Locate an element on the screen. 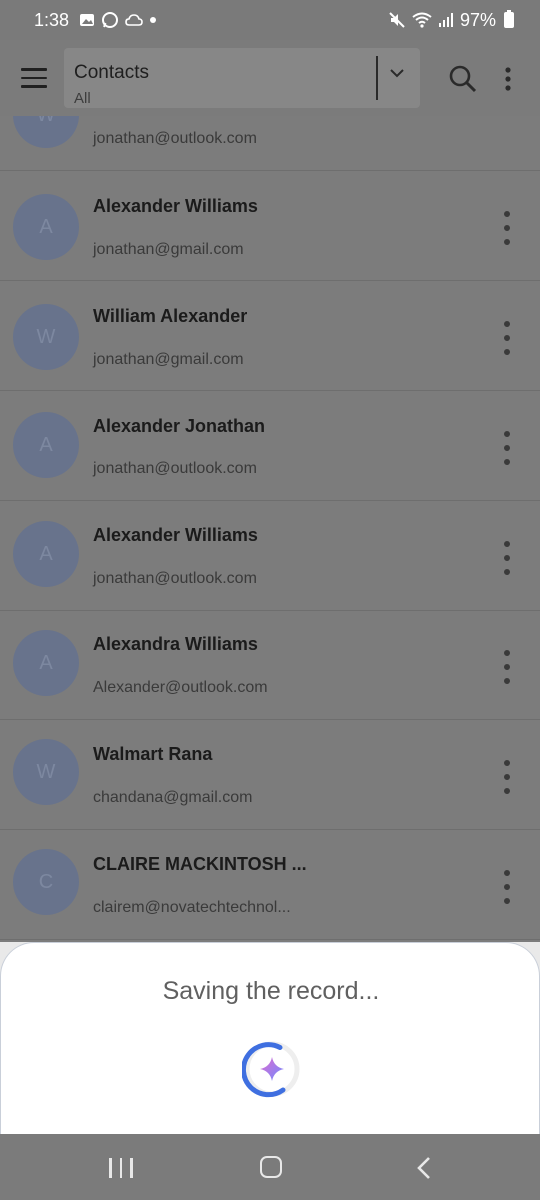 The height and width of the screenshot is (1200, 540). status-time: 1:38 is located at coordinates (52, 19).